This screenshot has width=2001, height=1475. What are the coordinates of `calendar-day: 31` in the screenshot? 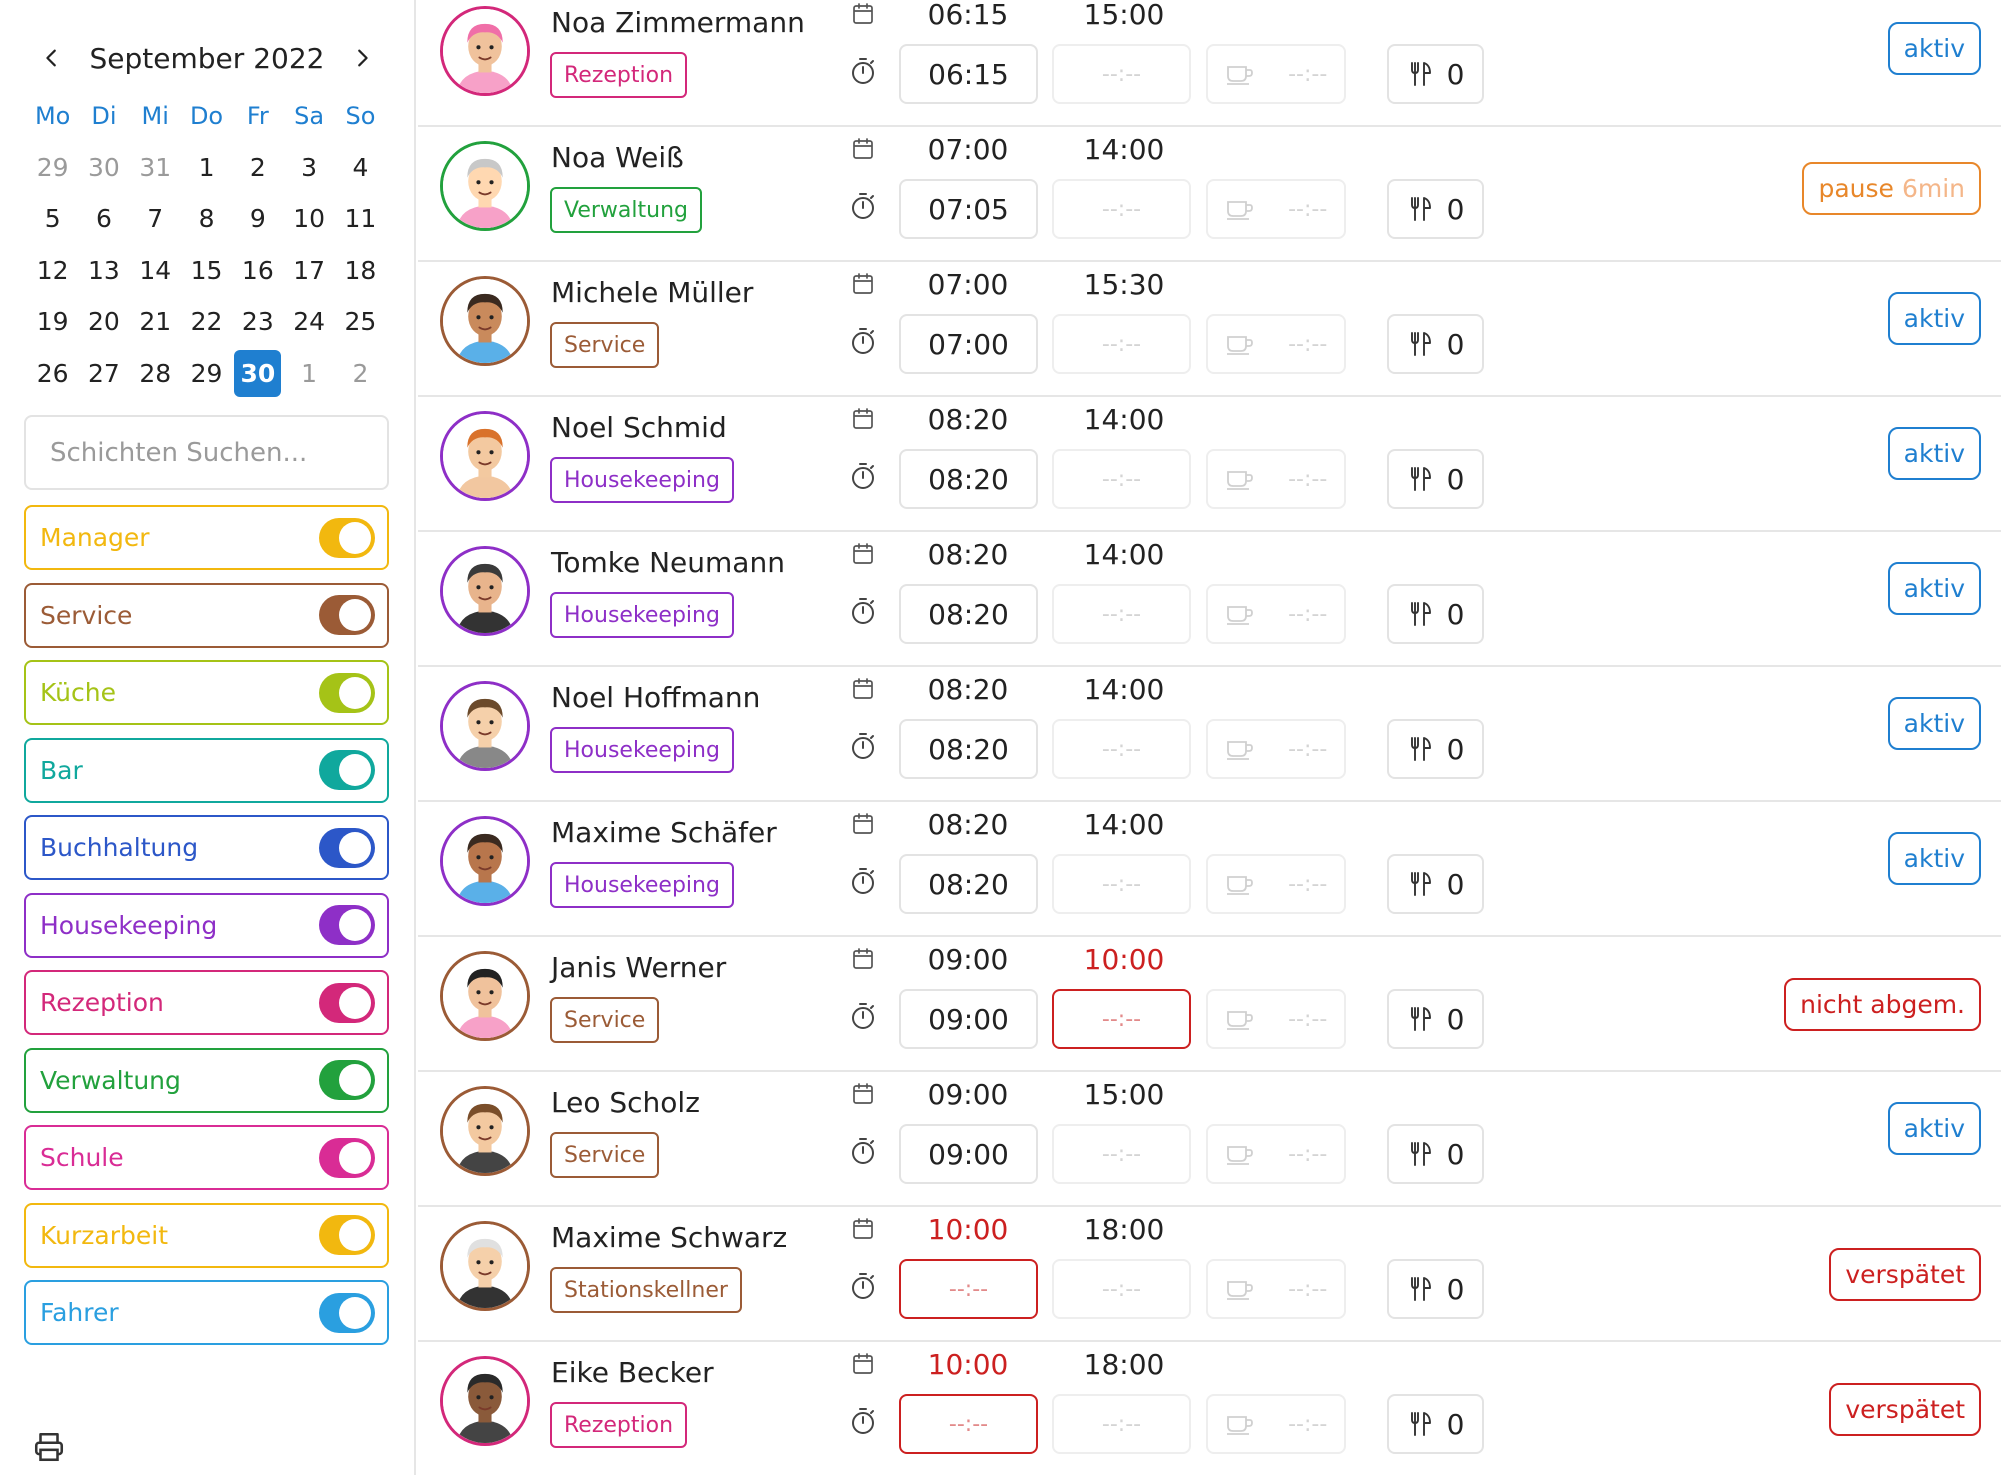 It's located at (155, 168).